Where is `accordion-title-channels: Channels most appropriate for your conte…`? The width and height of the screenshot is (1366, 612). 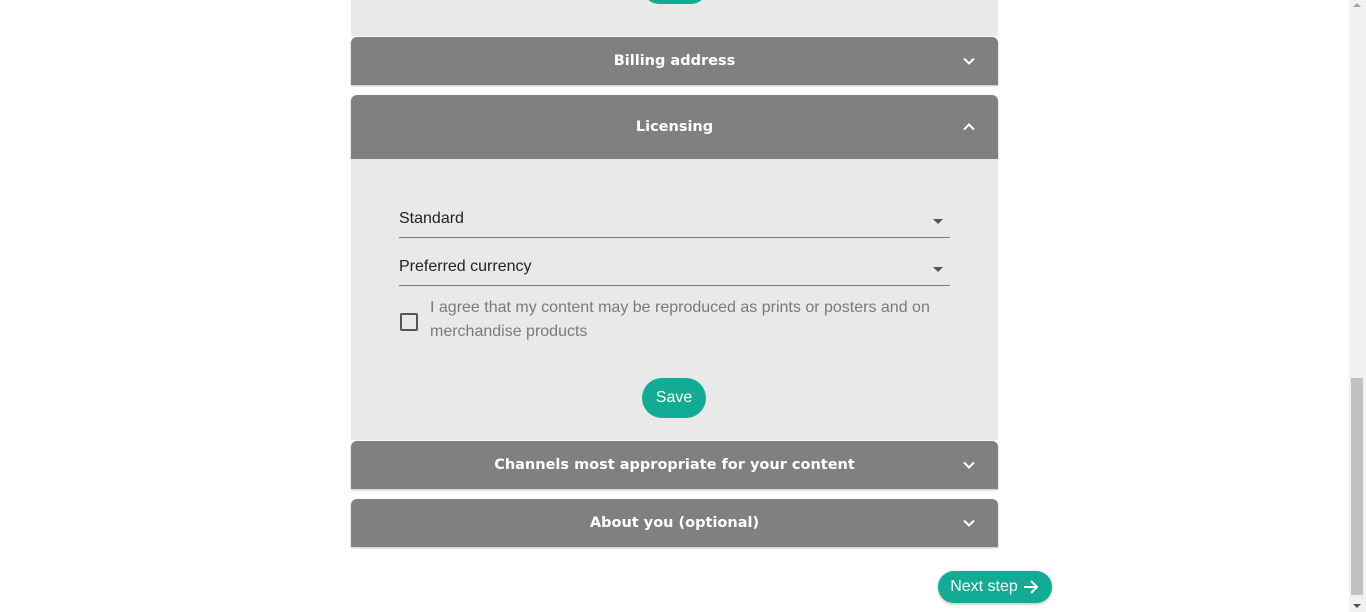 accordion-title-channels: Channels most appropriate for your conte… is located at coordinates (674, 465).